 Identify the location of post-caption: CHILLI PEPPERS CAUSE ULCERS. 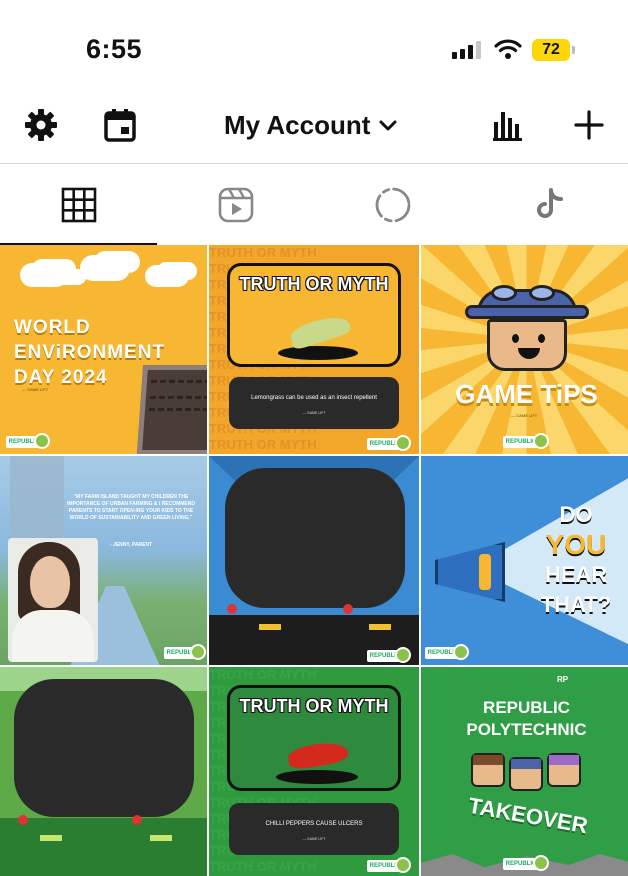
(314, 824).